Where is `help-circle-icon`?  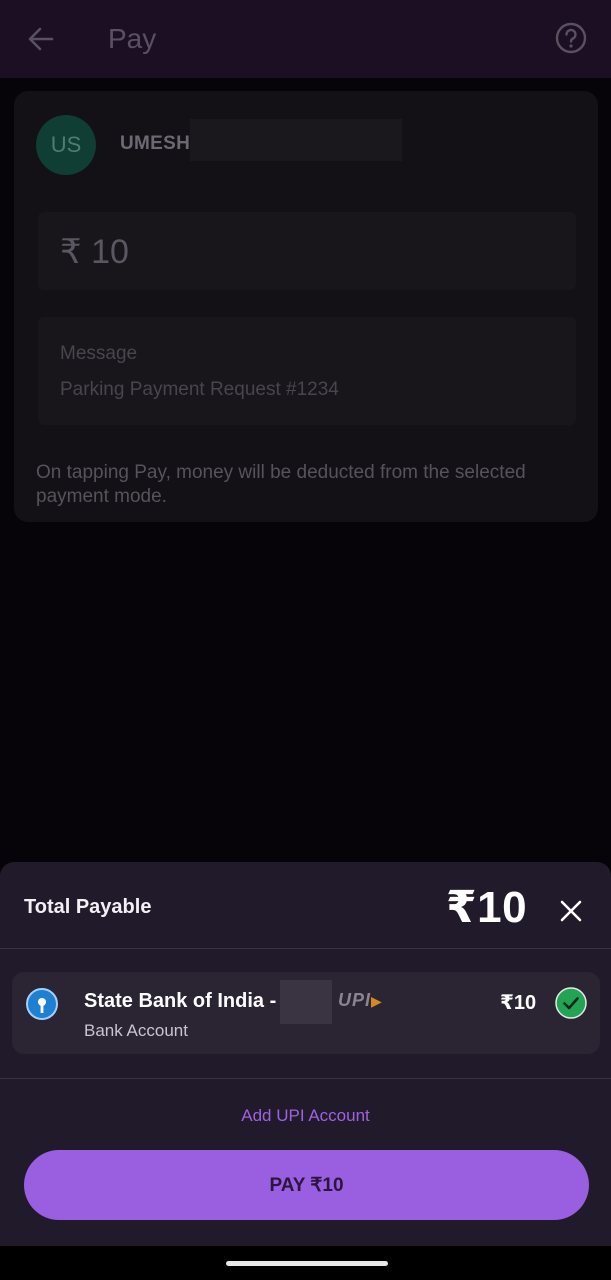
help-circle-icon is located at coordinates (571, 38).